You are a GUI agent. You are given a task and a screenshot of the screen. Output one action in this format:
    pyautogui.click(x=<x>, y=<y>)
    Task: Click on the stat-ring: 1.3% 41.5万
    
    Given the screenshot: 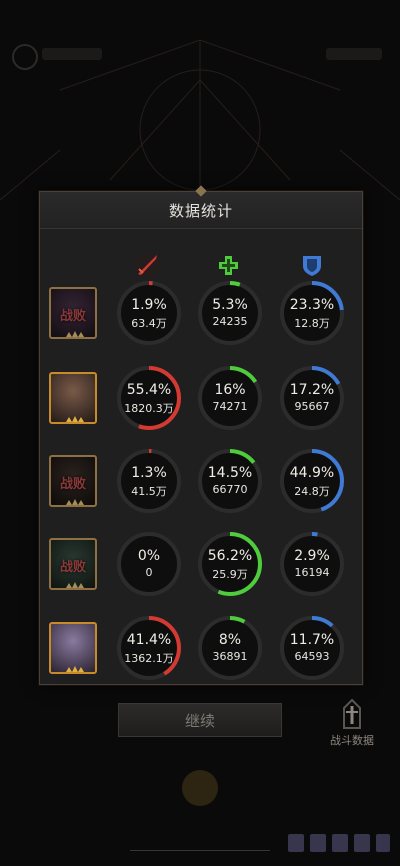 What is the action you would take?
    pyautogui.click(x=149, y=481)
    